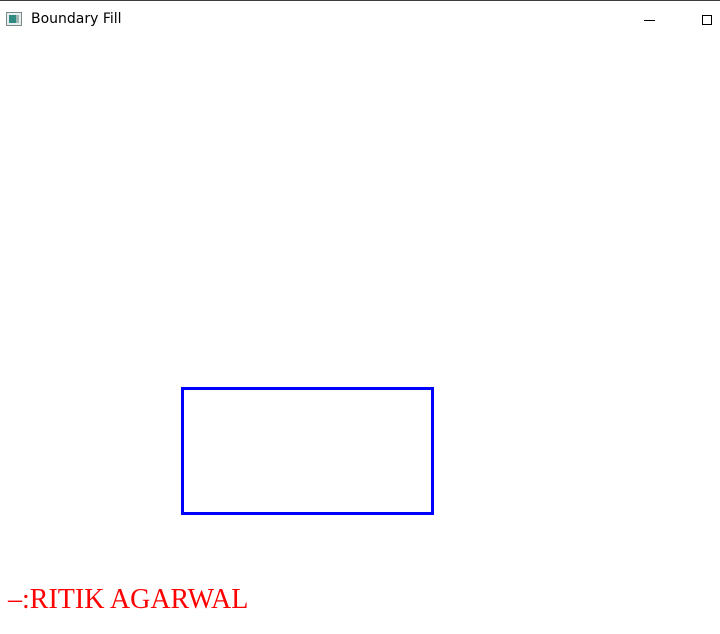 The width and height of the screenshot is (720, 634). I want to click on minimize-button, so click(650, 20).